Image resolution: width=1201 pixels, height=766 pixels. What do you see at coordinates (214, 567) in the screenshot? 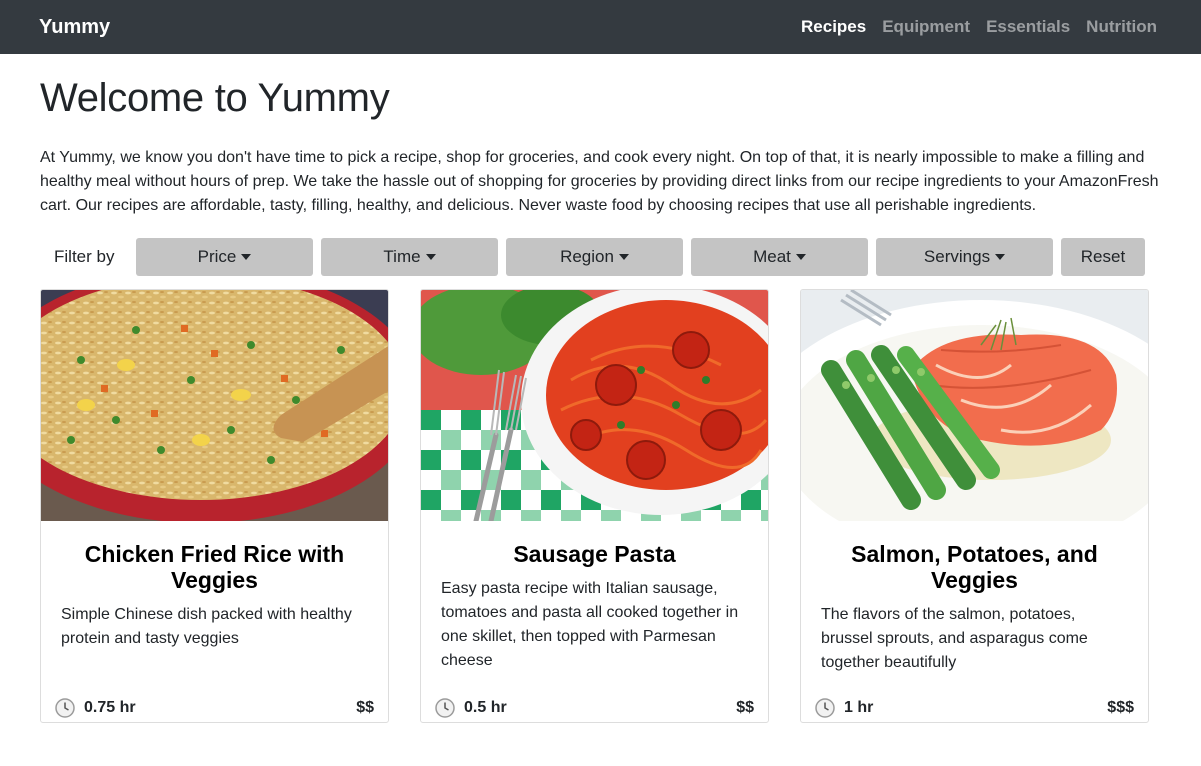
I see `recipe-title: Chicken Fried Rice with Veggies` at bounding box center [214, 567].